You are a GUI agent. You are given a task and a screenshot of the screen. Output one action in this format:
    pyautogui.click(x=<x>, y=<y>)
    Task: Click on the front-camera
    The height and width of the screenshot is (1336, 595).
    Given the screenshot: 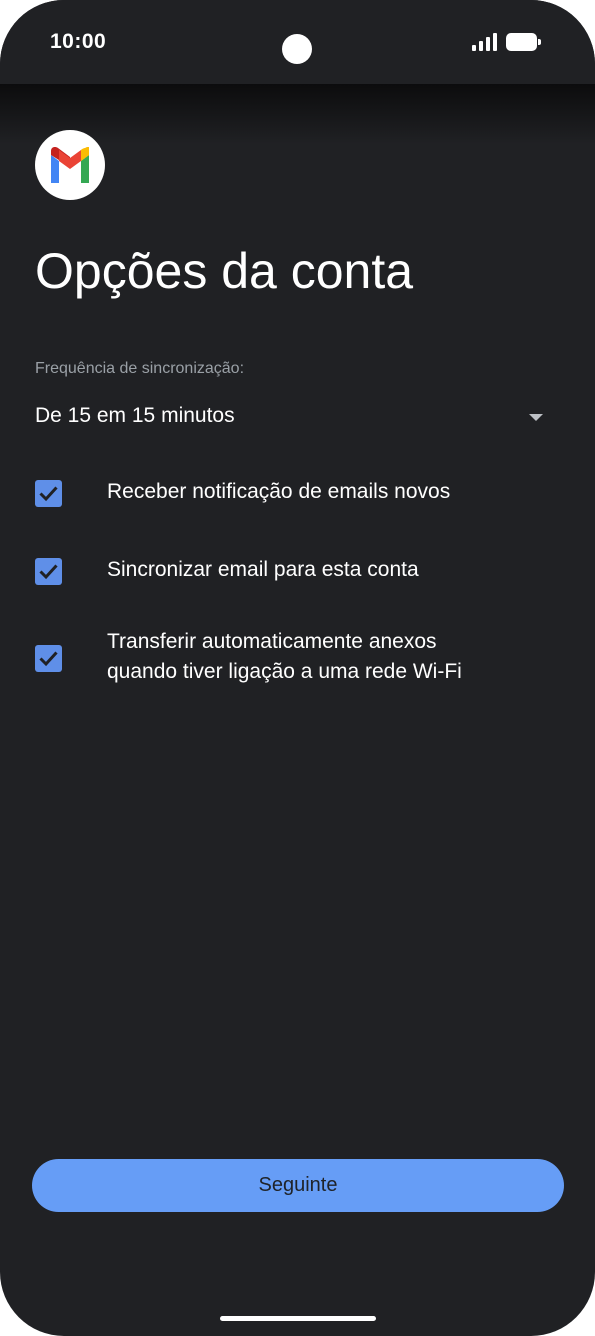 What is the action you would take?
    pyautogui.click(x=297, y=49)
    